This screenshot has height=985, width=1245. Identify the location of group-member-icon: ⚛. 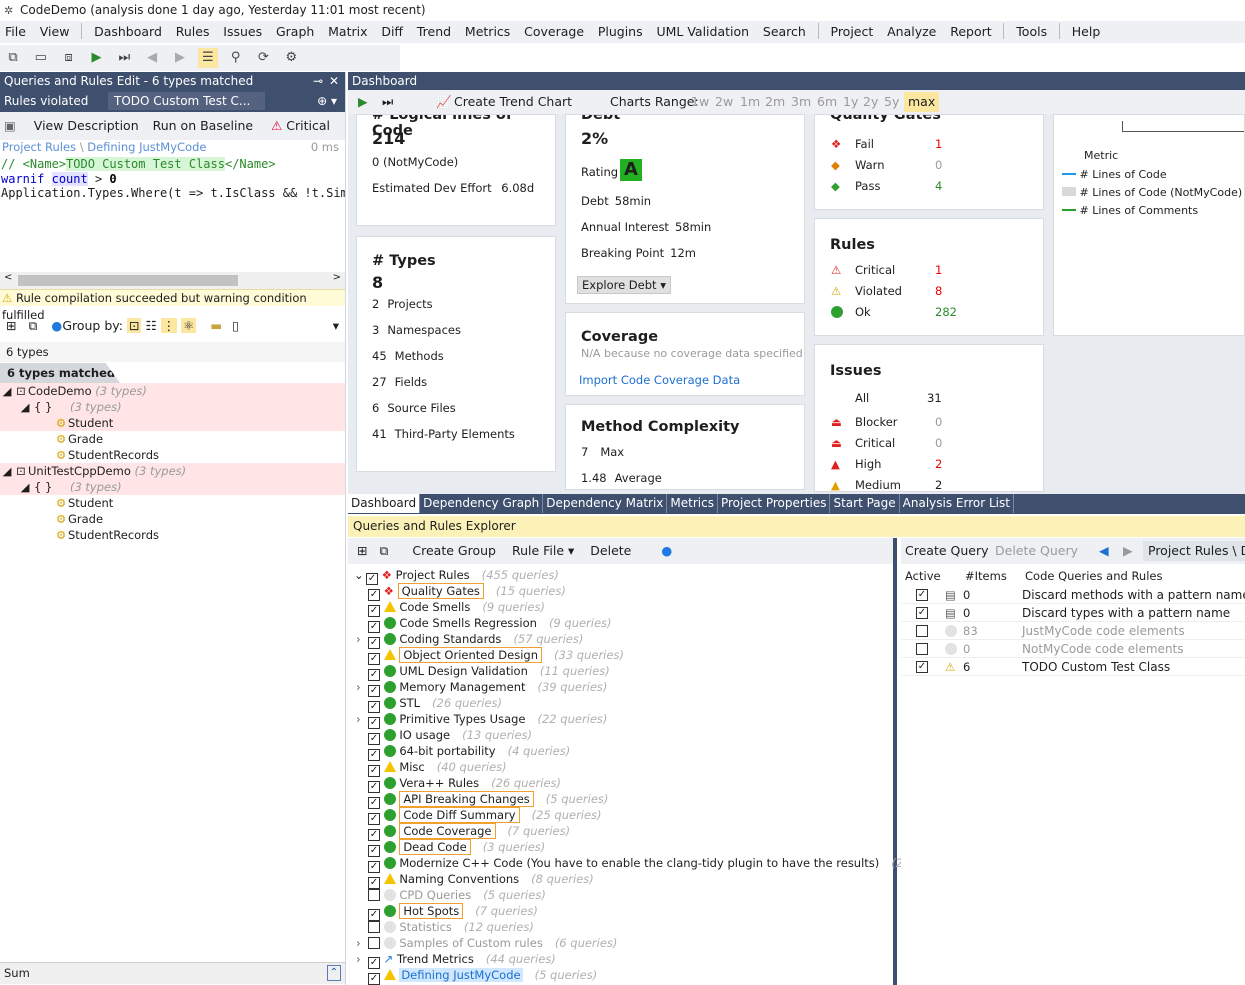
(189, 325).